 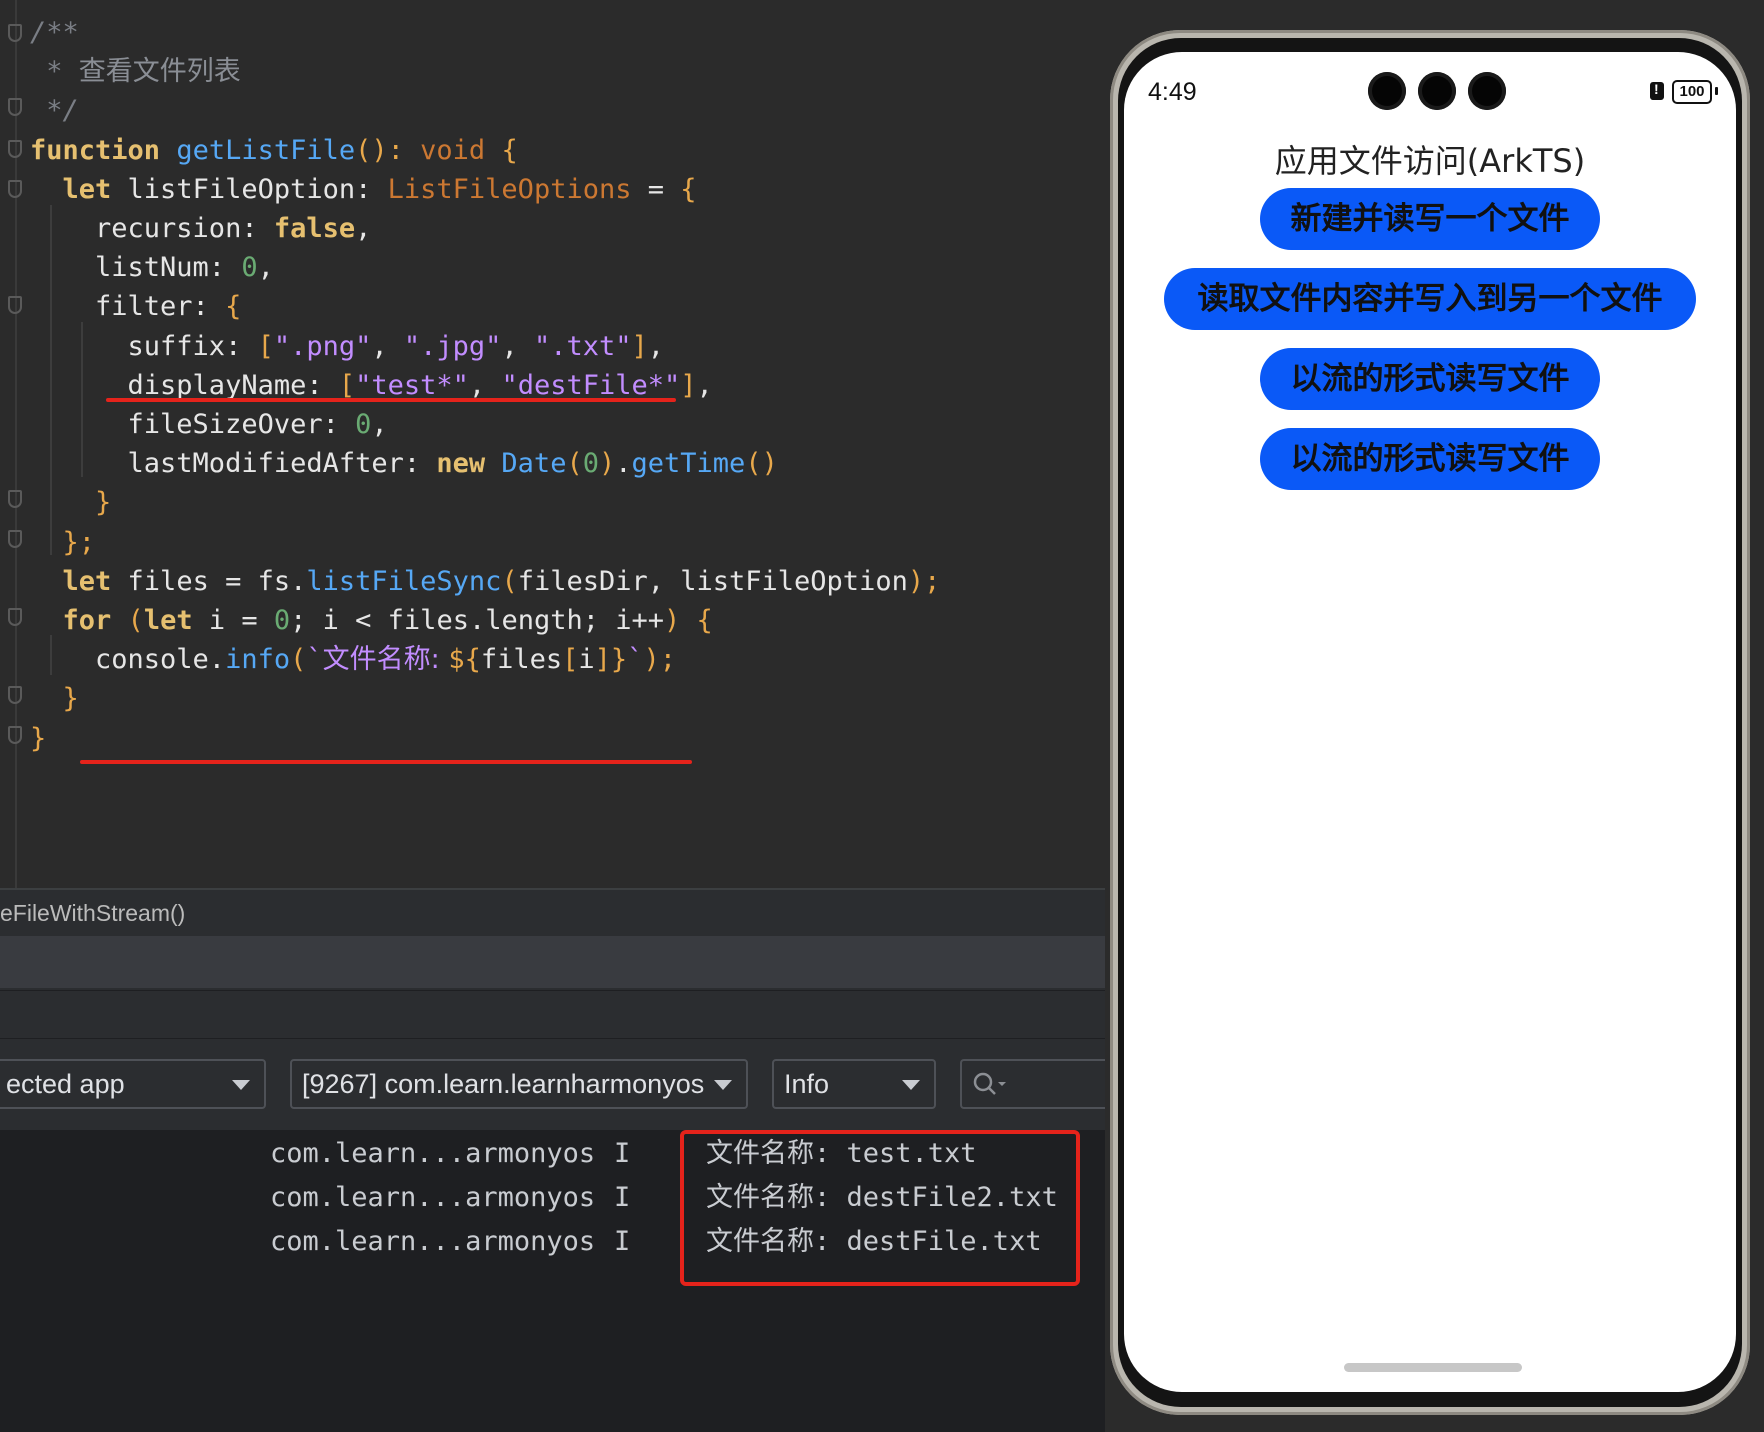 What do you see at coordinates (519, 1084) in the screenshot?
I see `process-select: [9267] com.learn.learnharmonyos` at bounding box center [519, 1084].